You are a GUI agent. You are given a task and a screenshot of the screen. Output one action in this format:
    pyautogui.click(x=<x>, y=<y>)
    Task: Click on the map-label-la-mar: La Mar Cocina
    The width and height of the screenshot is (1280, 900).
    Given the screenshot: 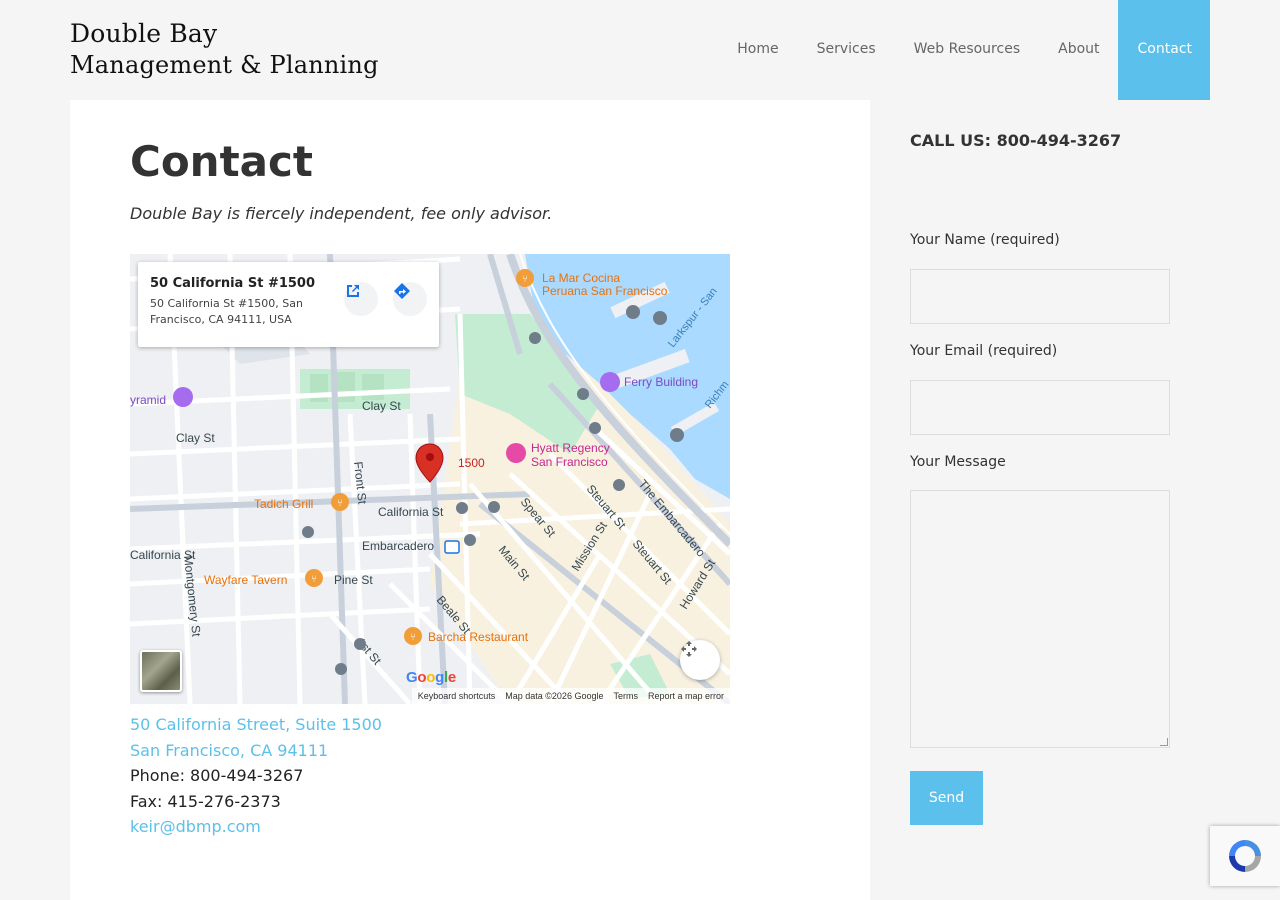 What is the action you would take?
    pyautogui.click(x=581, y=278)
    